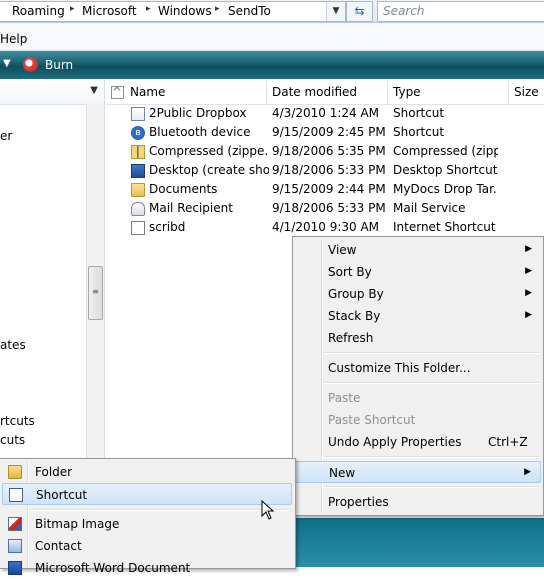 The image size is (544, 579). Describe the element at coordinates (148, 92) in the screenshot. I see `column-name-label: Name` at that location.